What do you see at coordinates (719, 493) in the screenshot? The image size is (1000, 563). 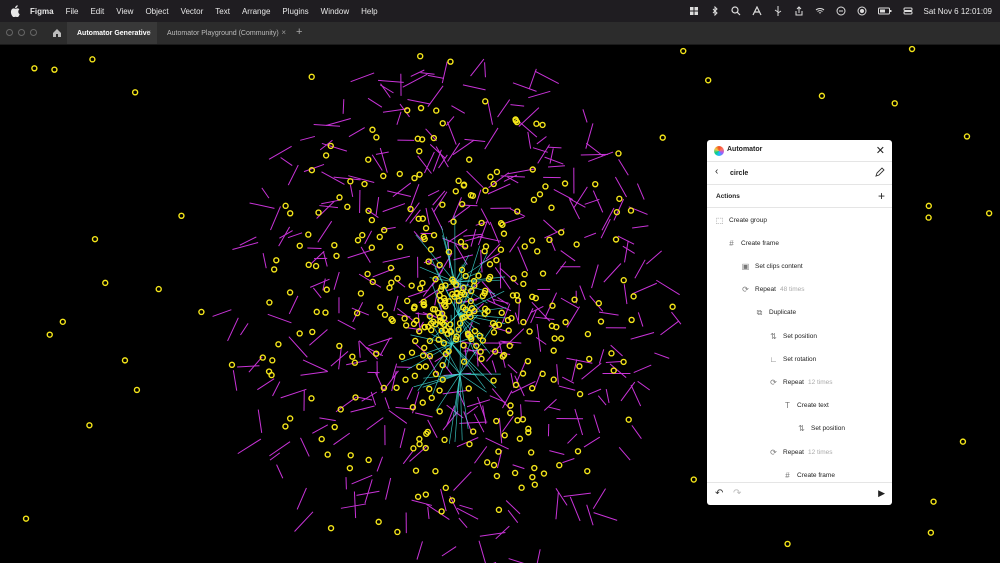 I see `undo-icon: ↶` at bounding box center [719, 493].